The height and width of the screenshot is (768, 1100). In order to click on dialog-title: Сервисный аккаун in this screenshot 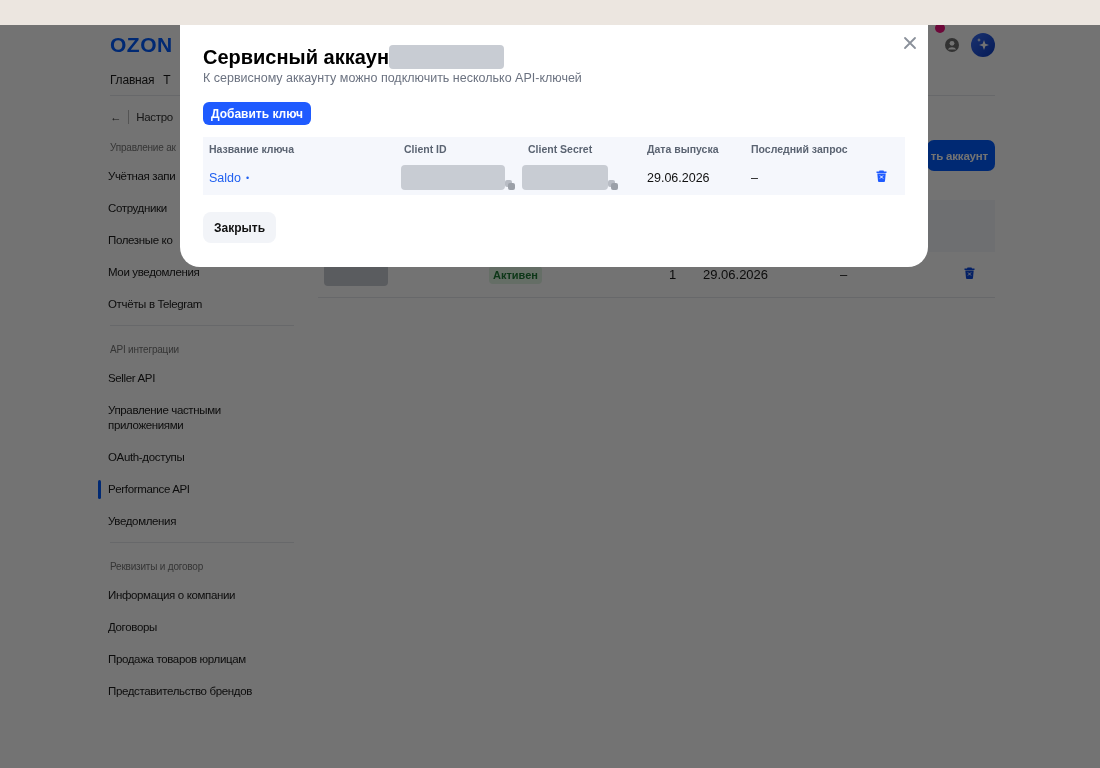, I will do `click(296, 57)`.